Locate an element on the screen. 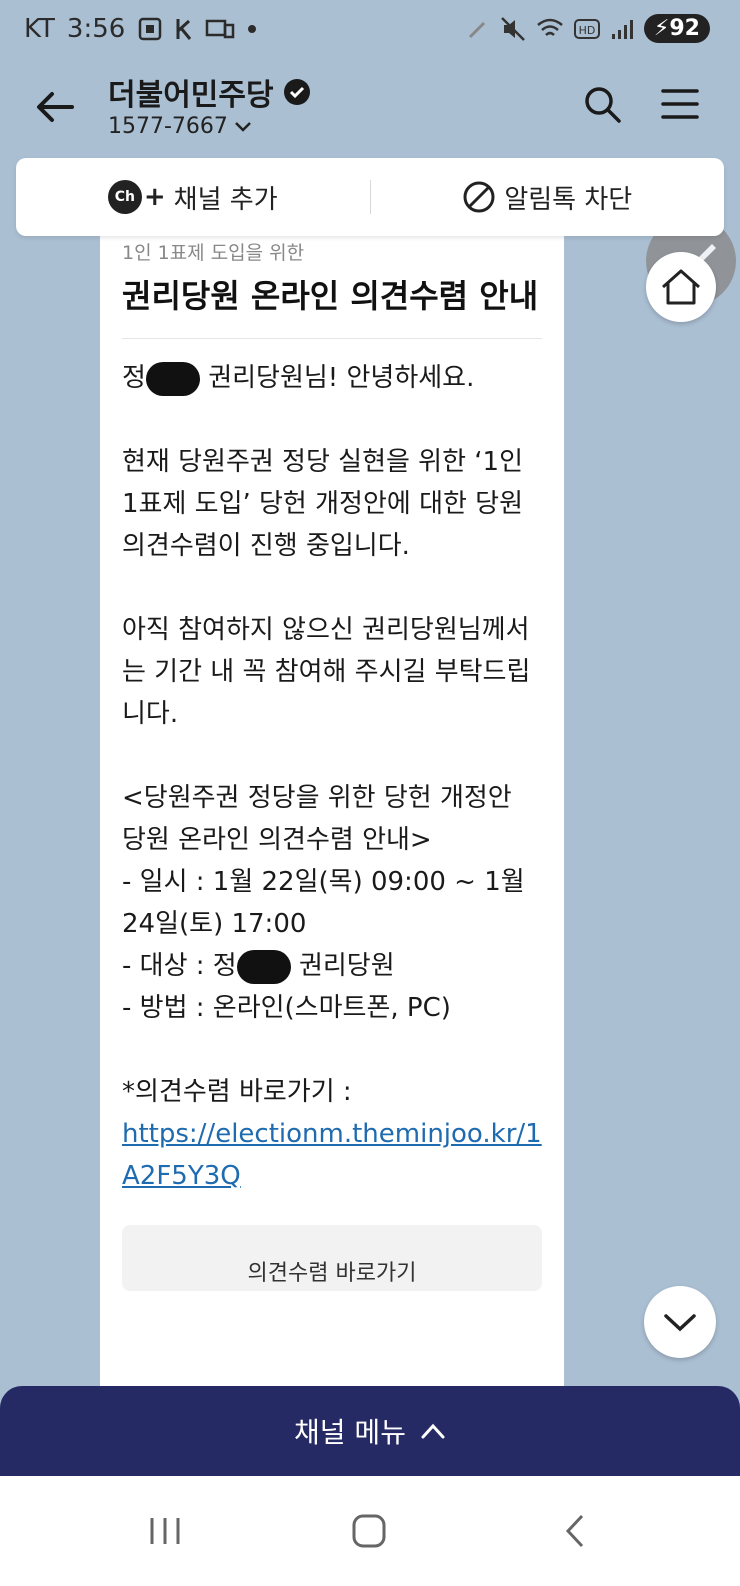 The width and height of the screenshot is (740, 1586). survey-link-wrapper: https://electionm.theminjoo.kr/1A2F5Y3Q is located at coordinates (332, 1155).